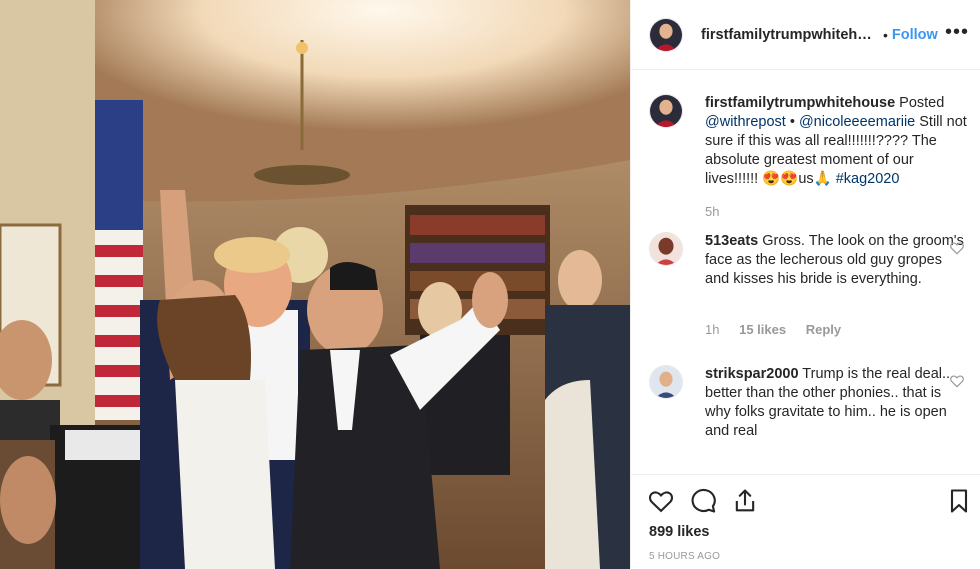  I want to click on like-count: 899 likes, so click(679, 532).